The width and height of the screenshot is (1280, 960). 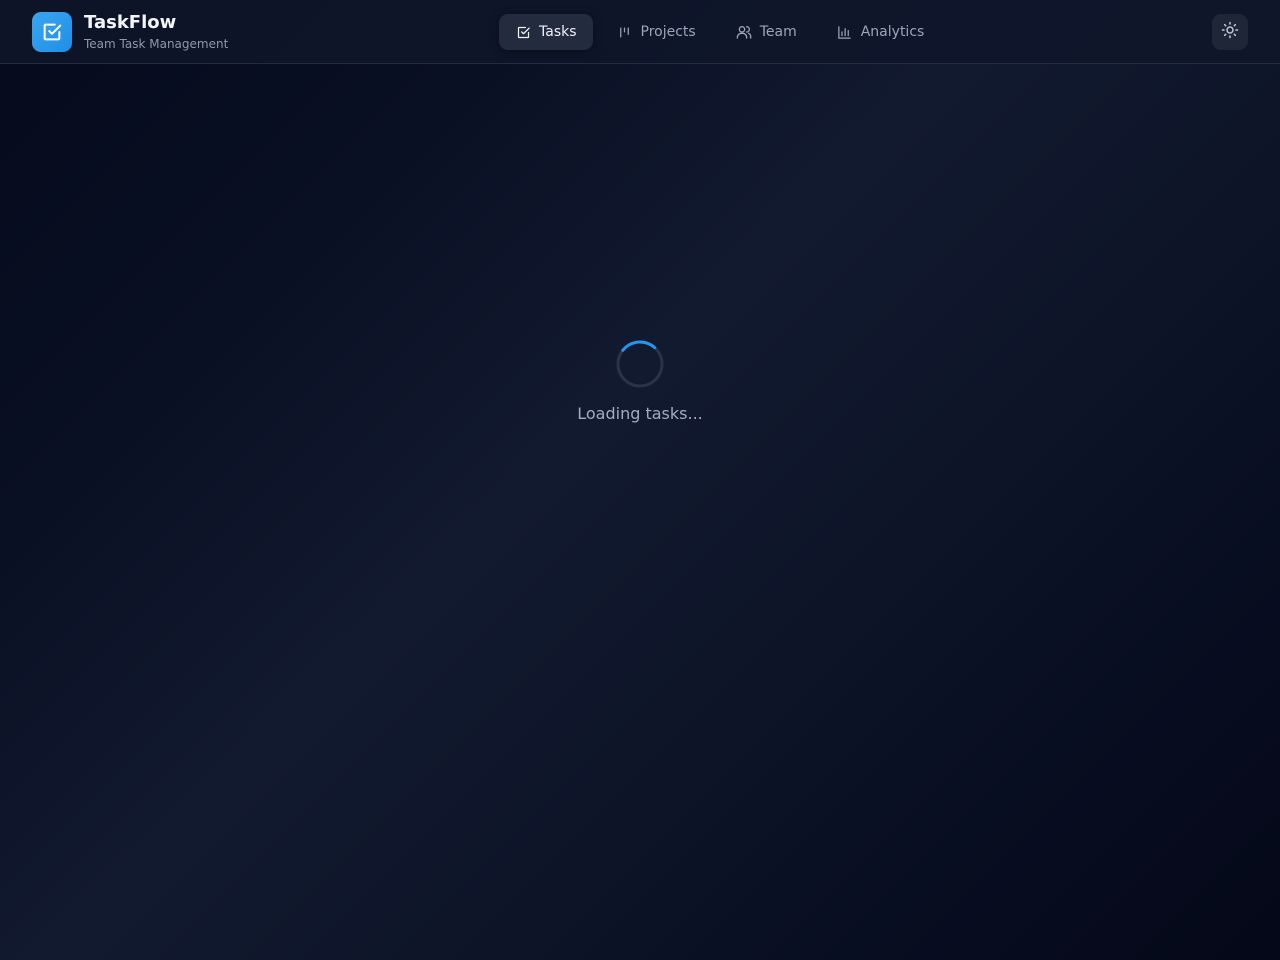 I want to click on checkbox-icon, so click(x=523, y=32).